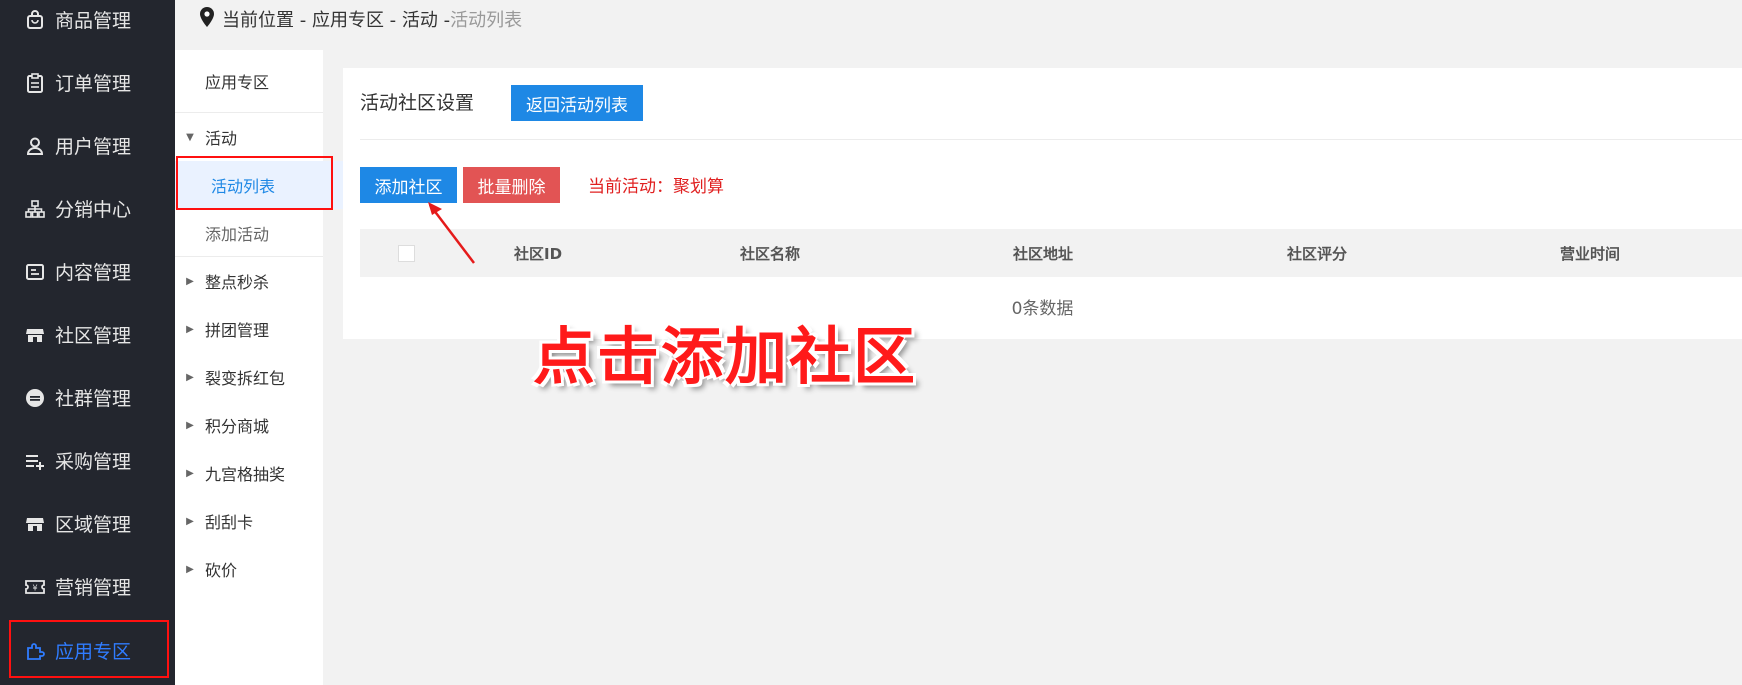 The height and width of the screenshot is (685, 1742). I want to click on subnav-group-flash-sale: ▶ 整点秒杀, so click(249, 281).